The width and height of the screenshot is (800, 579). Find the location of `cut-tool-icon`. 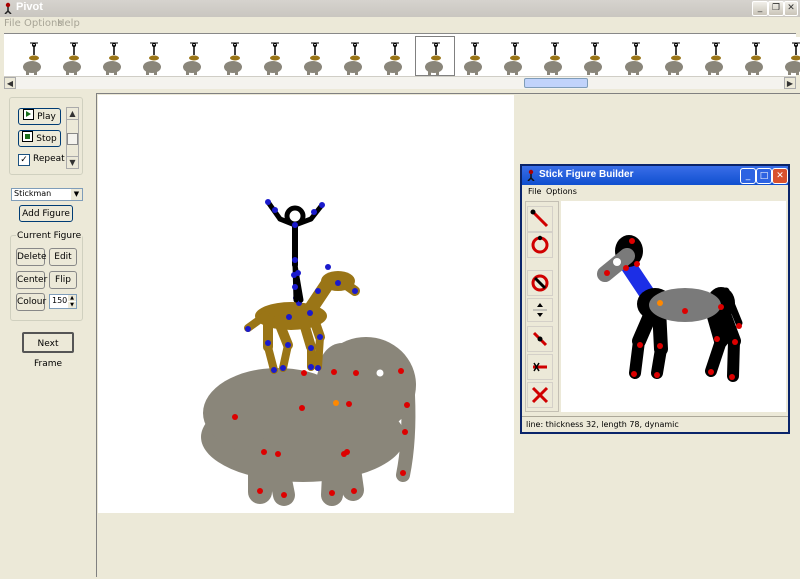

cut-tool-icon is located at coordinates (540, 367).